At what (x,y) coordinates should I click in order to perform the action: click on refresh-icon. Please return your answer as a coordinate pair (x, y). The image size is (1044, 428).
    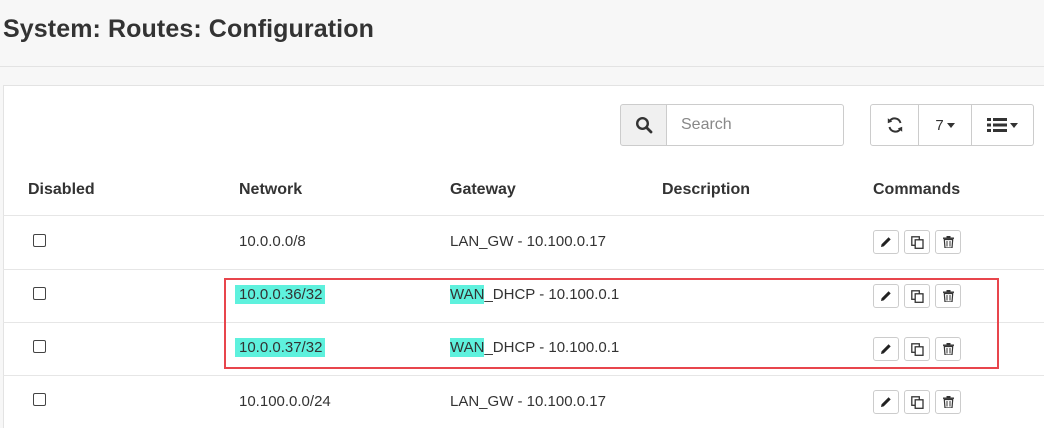
    Looking at the image, I should click on (894, 125).